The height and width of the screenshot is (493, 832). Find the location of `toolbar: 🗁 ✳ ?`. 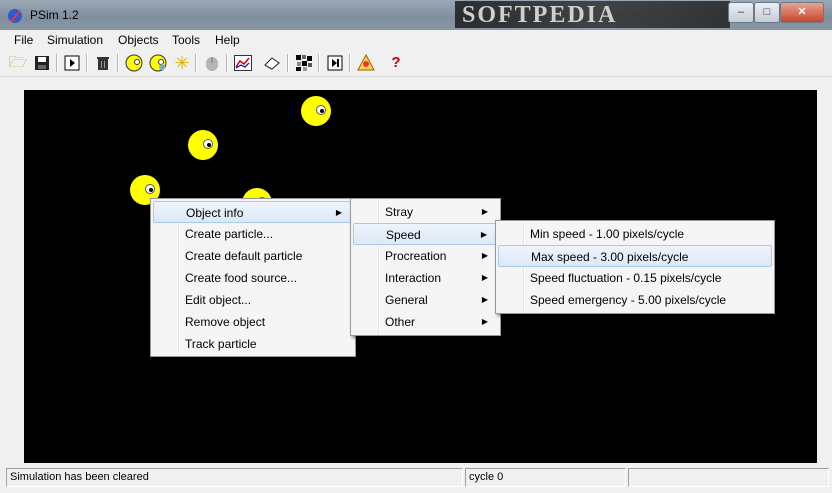

toolbar: 🗁 ✳ ? is located at coordinates (416, 63).